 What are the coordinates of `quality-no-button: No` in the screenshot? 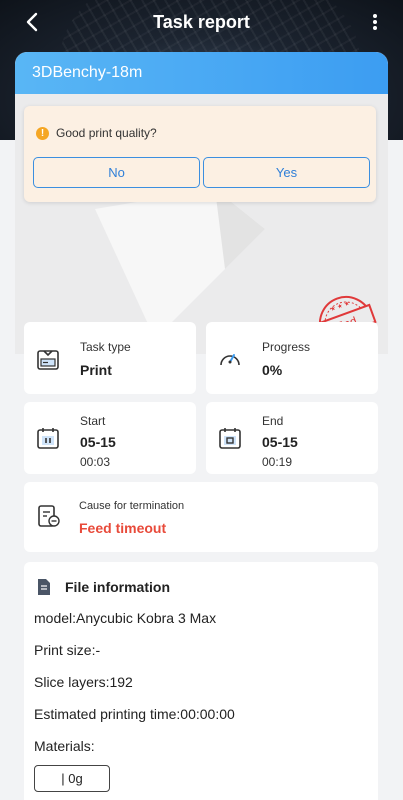 It's located at (116, 172).